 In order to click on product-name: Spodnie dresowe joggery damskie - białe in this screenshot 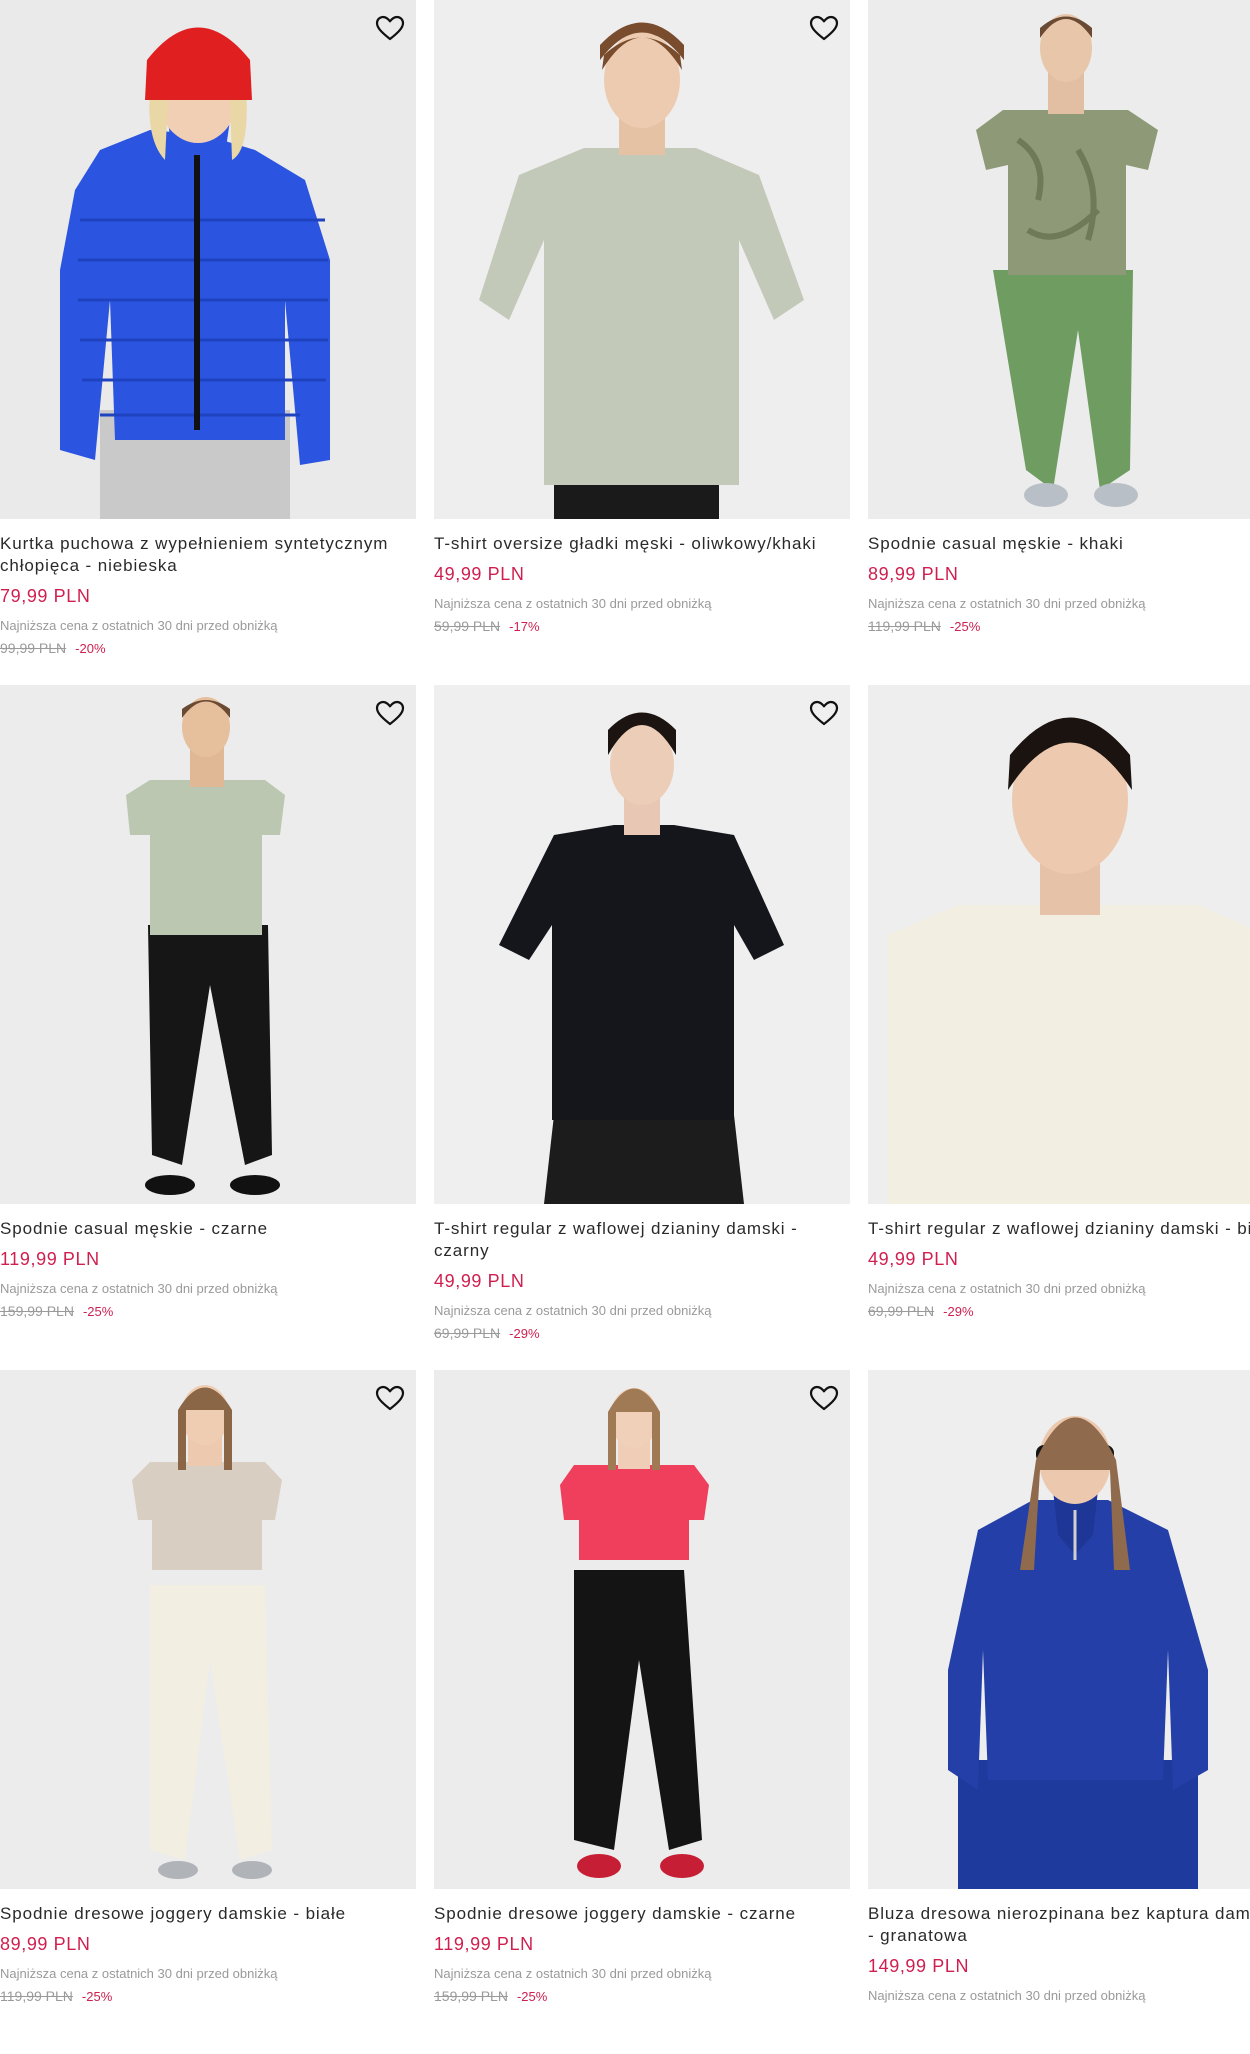, I will do `click(208, 1914)`.